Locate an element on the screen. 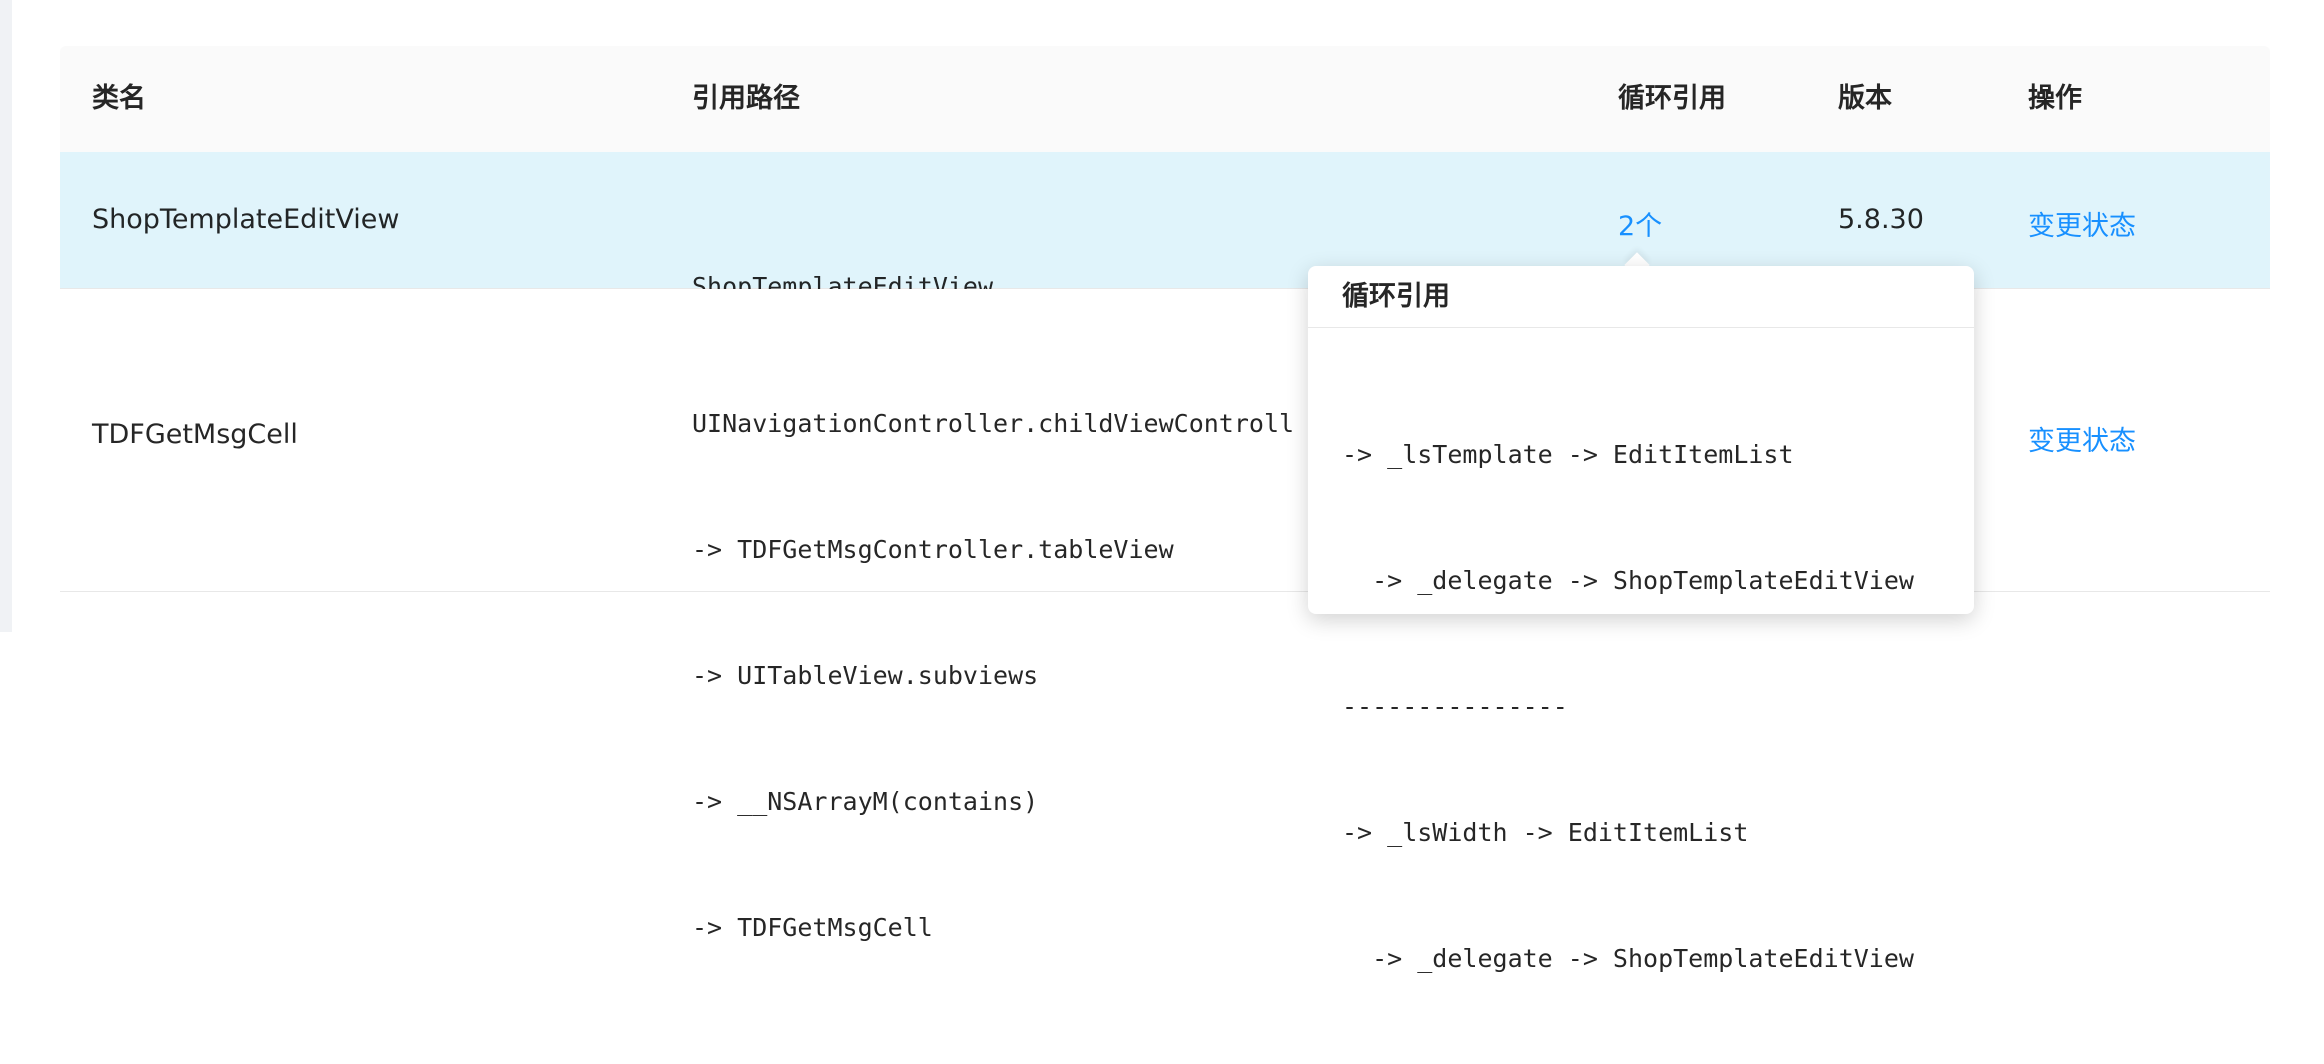 This screenshot has height=1064, width=2324. ref-path-line: -> UITableView.subviews is located at coordinates (865, 675).